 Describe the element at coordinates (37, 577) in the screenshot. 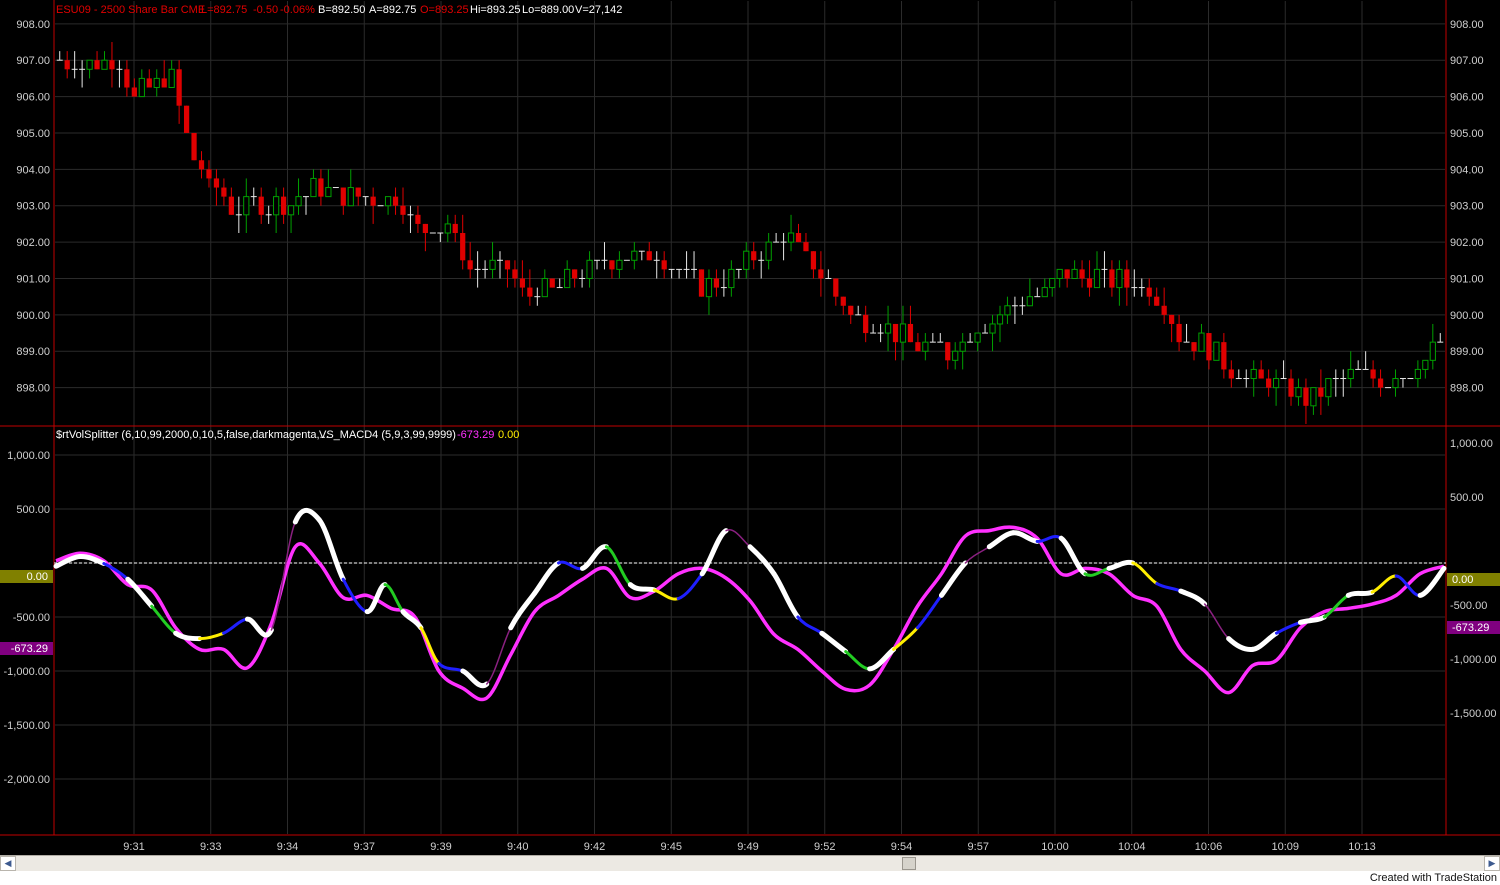

I see `left-zero-marker-text: 0.00` at that location.